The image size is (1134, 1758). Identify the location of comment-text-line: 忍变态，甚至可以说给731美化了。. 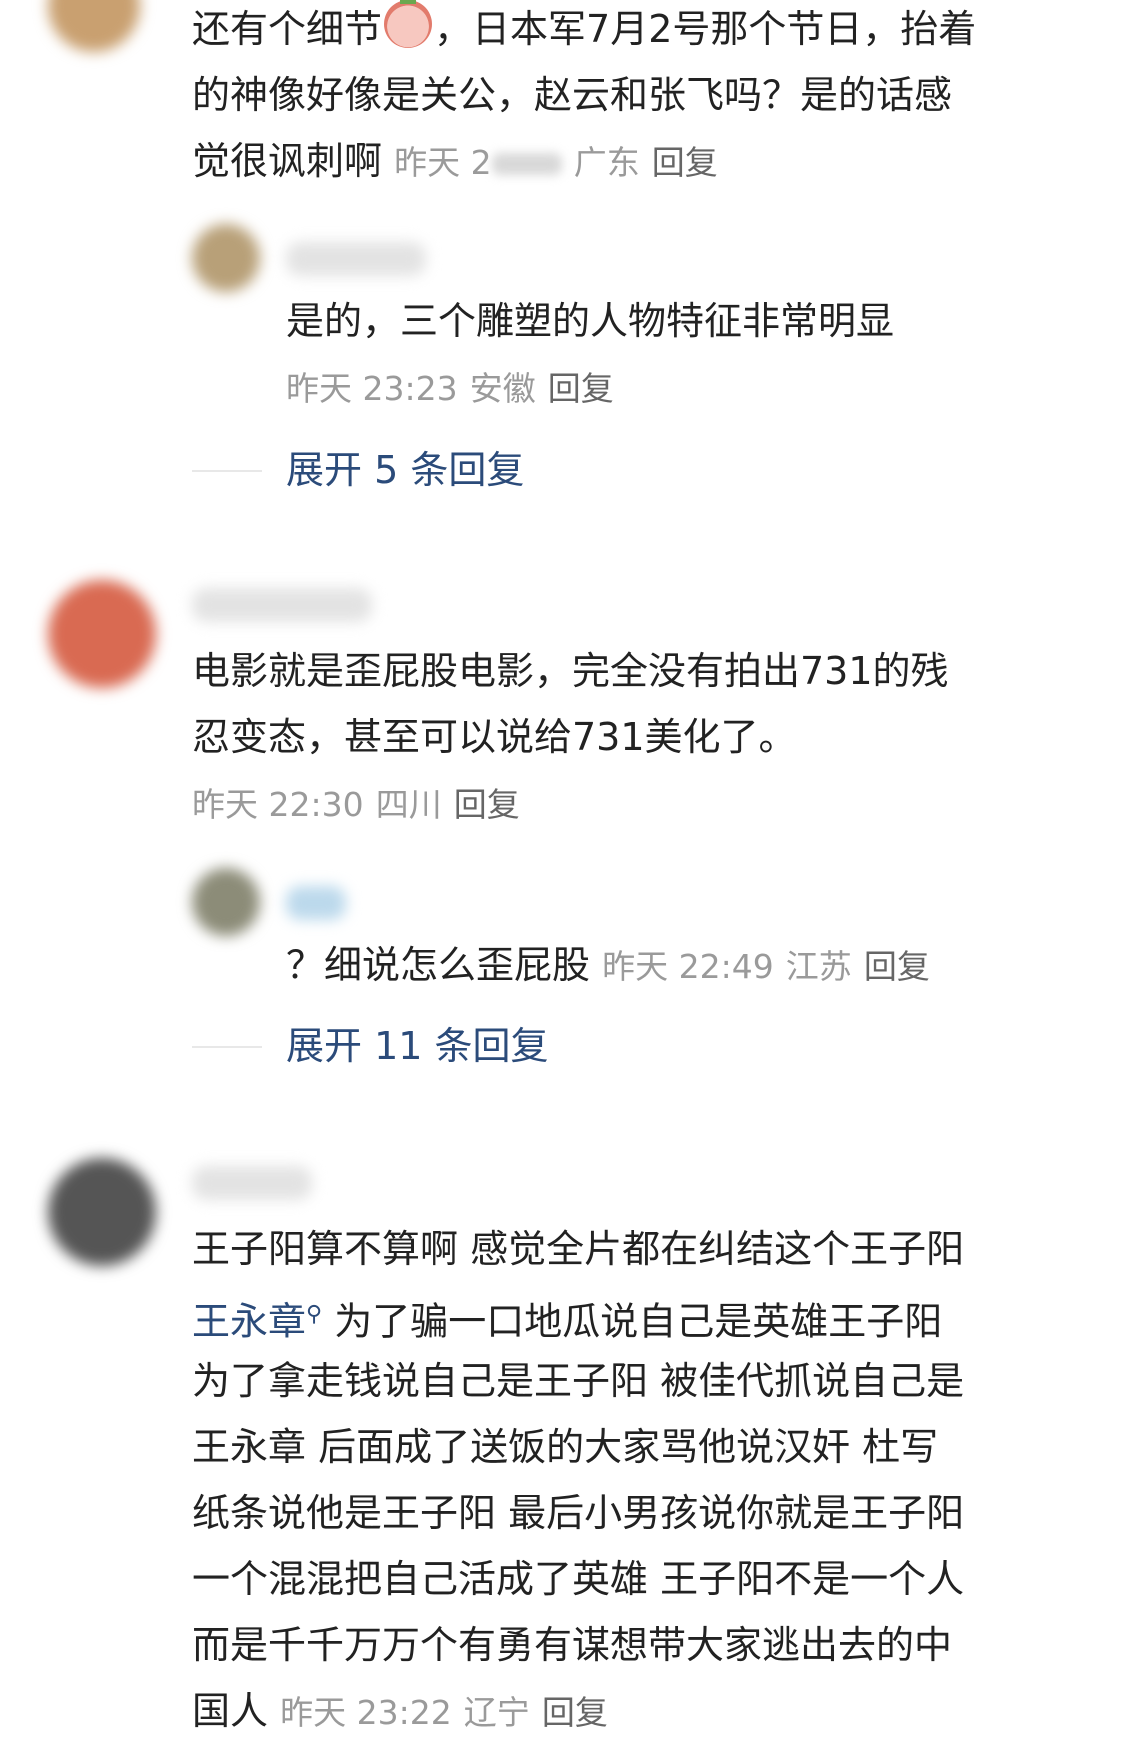
(494, 737).